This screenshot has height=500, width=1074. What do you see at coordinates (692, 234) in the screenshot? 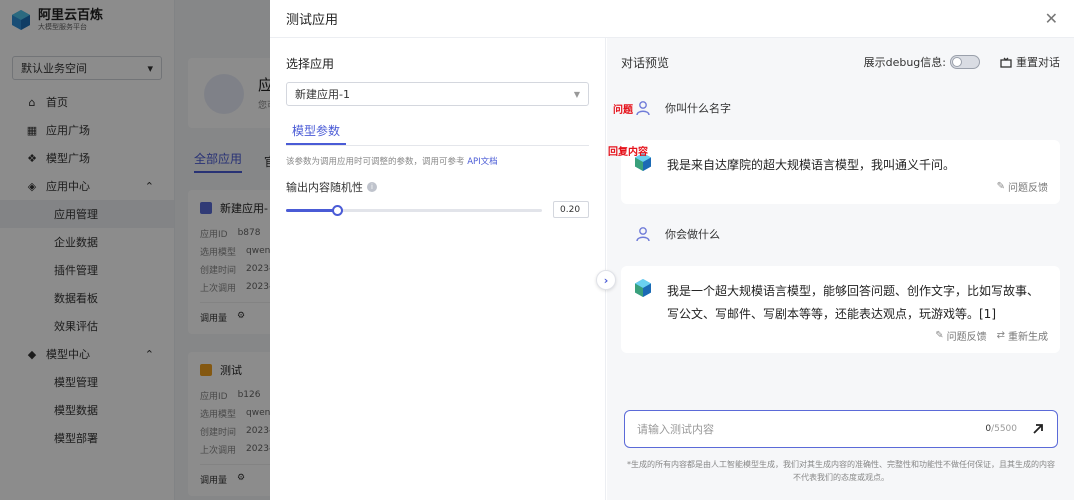
I see `user-message-text: 你会做什么` at bounding box center [692, 234].